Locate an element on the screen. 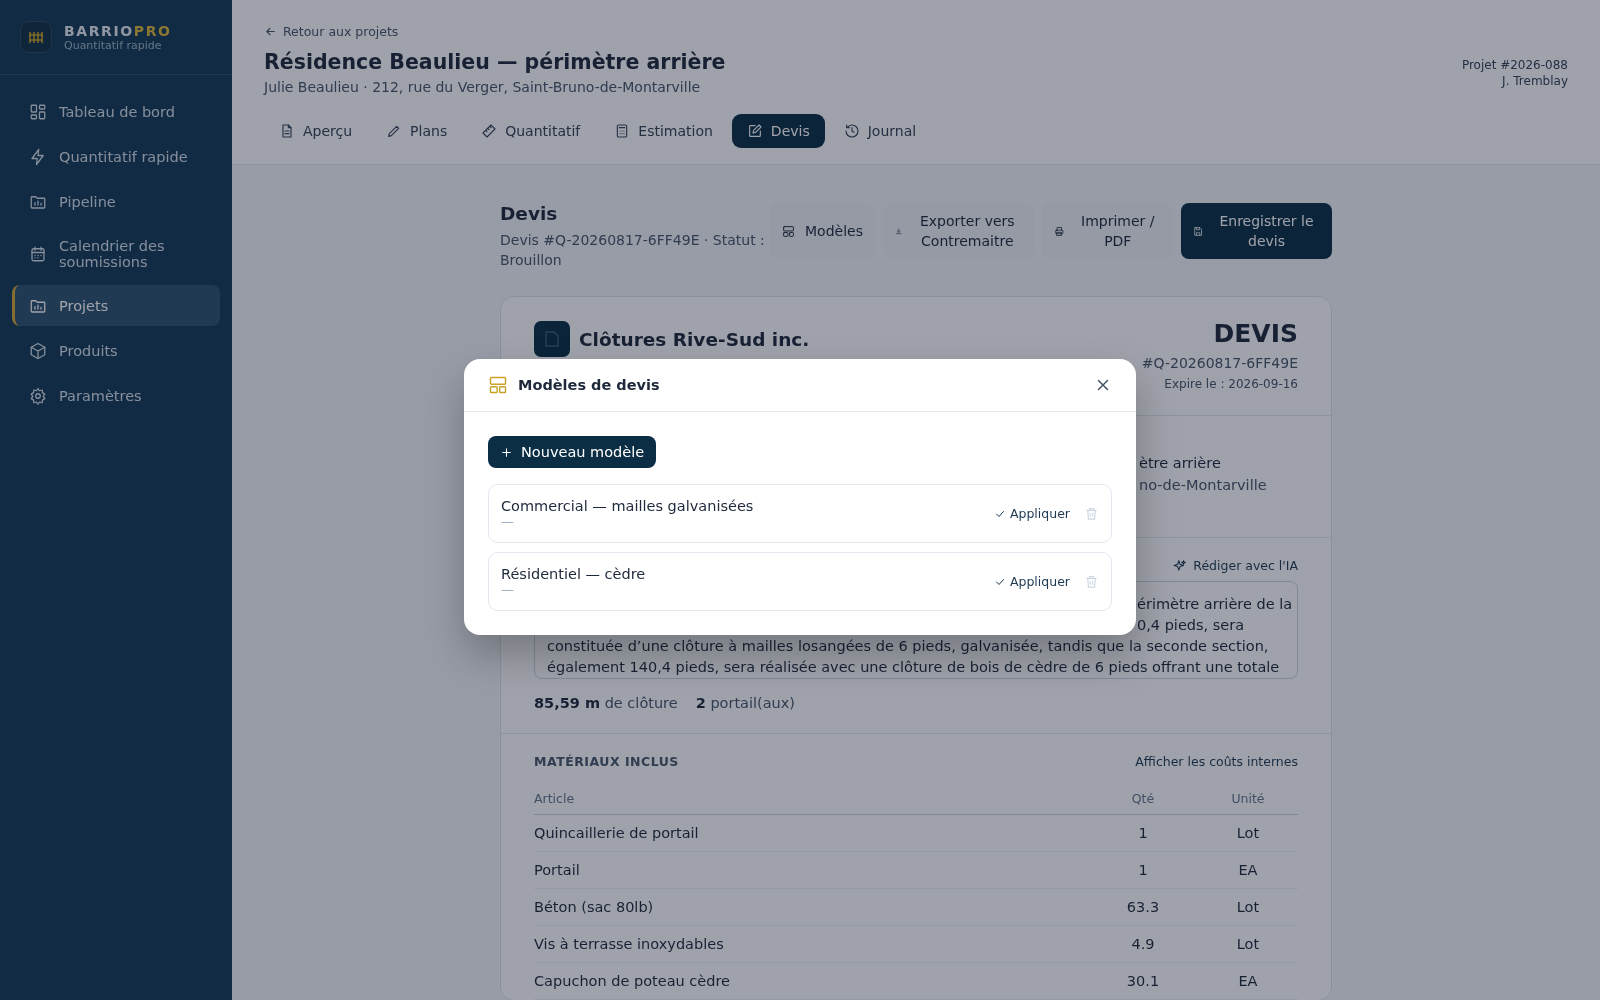  table-cell: Capuchon de poteau cèdre is located at coordinates (632, 981).